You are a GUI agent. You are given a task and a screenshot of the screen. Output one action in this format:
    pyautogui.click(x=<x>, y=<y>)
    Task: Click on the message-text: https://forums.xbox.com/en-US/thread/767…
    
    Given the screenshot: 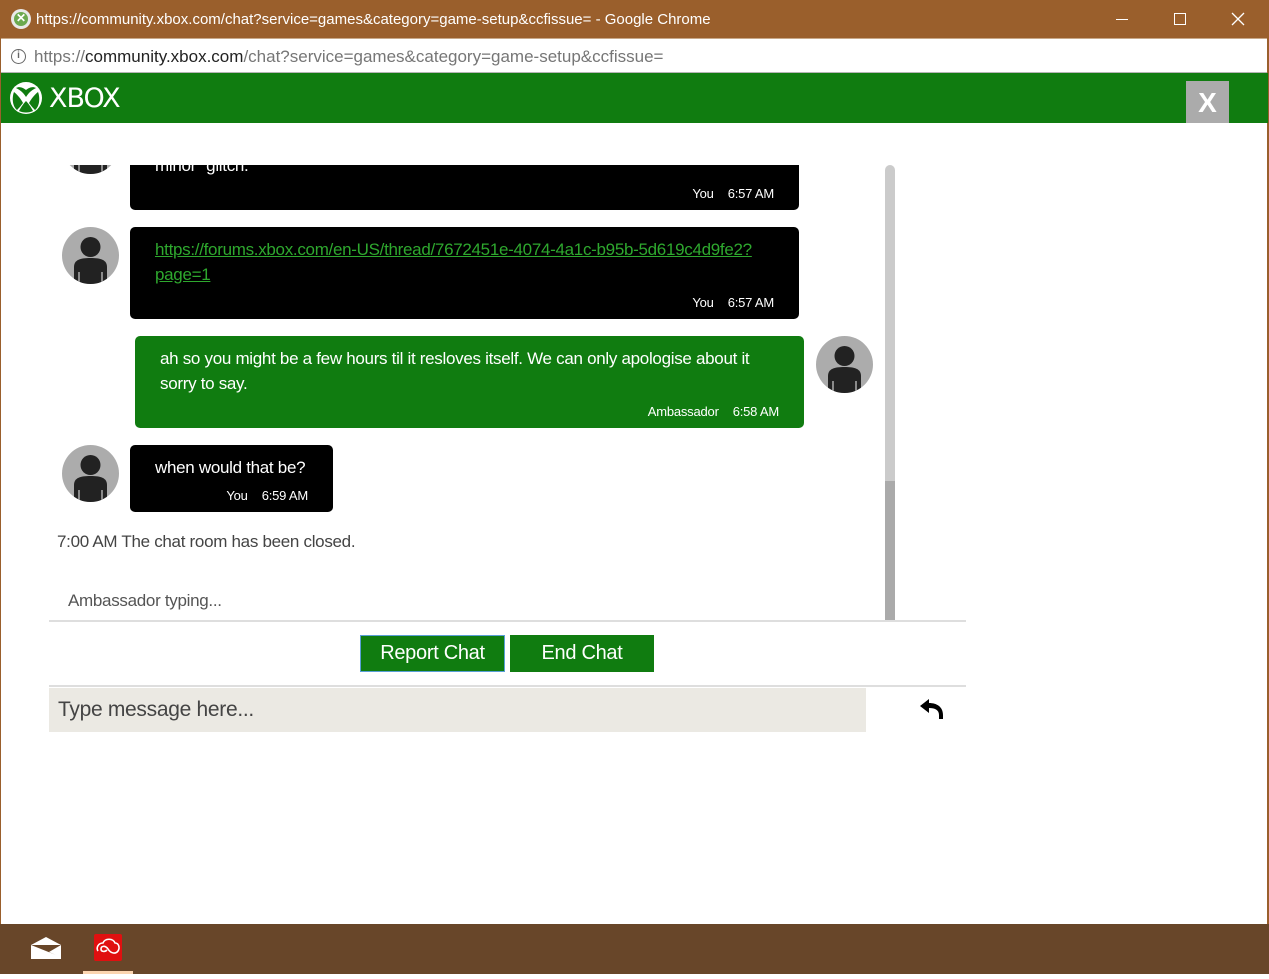 What is the action you would take?
    pyautogui.click(x=457, y=262)
    